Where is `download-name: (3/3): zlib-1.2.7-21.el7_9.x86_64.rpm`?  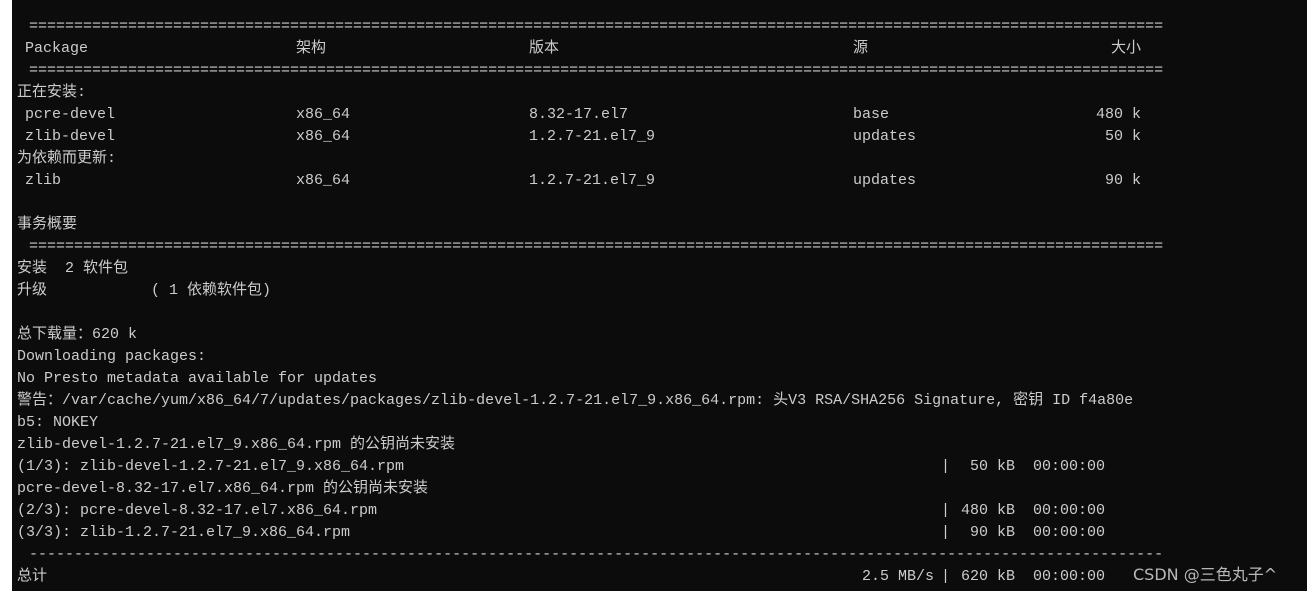
download-name: (3/3): zlib-1.2.7-21.el7_9.x86_64.rpm is located at coordinates (184, 532).